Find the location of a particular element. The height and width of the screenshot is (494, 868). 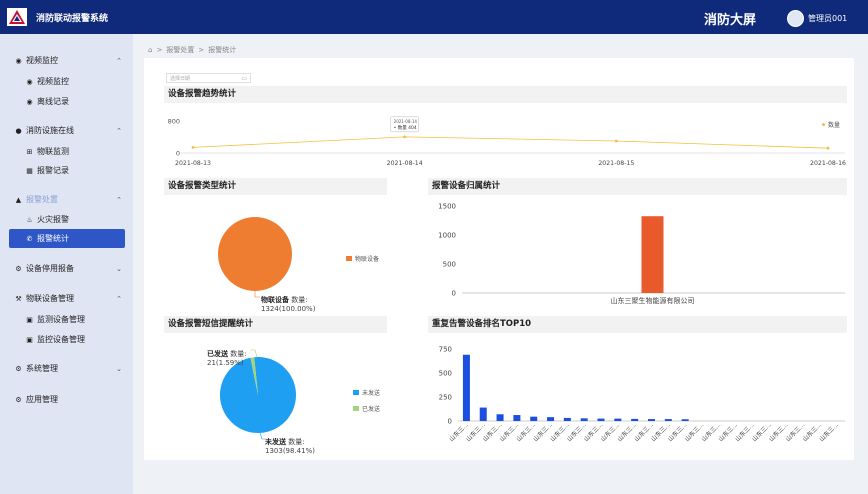

pie-slice is located at coordinates (258, 394).